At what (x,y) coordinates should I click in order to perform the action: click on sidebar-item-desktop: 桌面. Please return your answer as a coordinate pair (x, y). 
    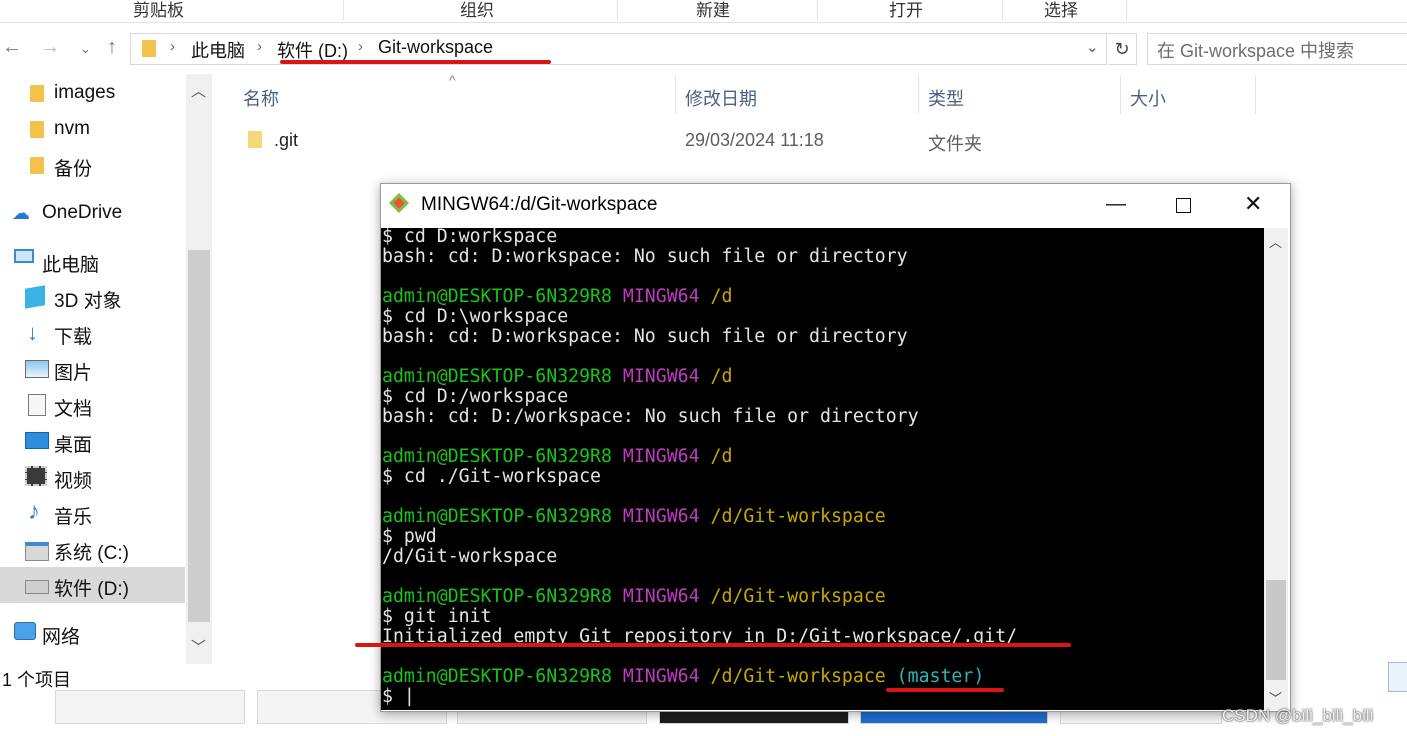
    Looking at the image, I should click on (73, 443).